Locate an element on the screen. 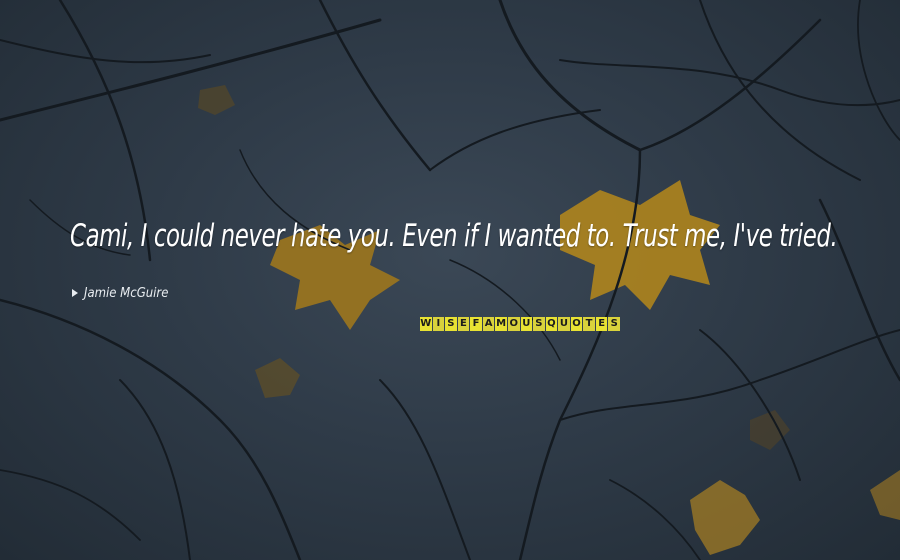 This screenshot has width=900, height=560. logo-letter: W is located at coordinates (426, 324).